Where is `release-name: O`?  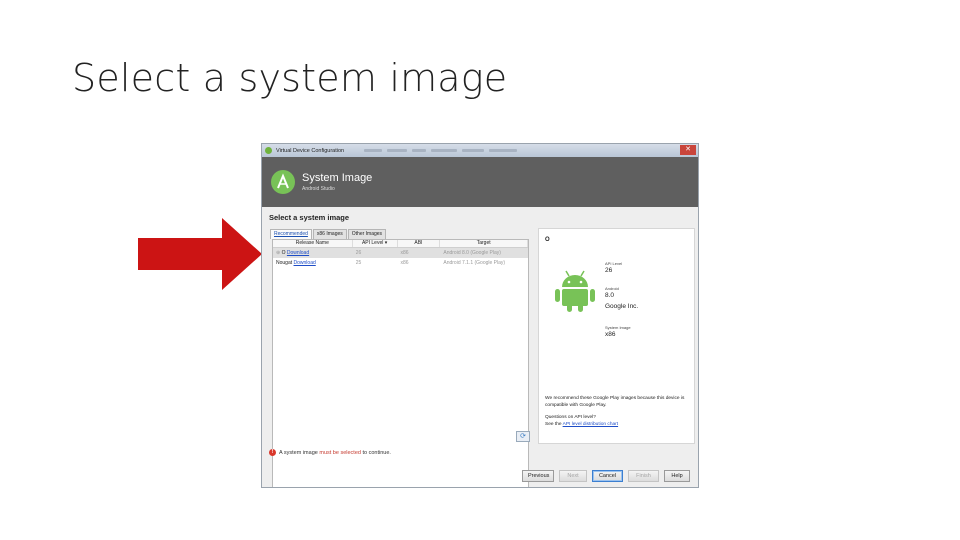
release-name: O is located at coordinates (283, 253).